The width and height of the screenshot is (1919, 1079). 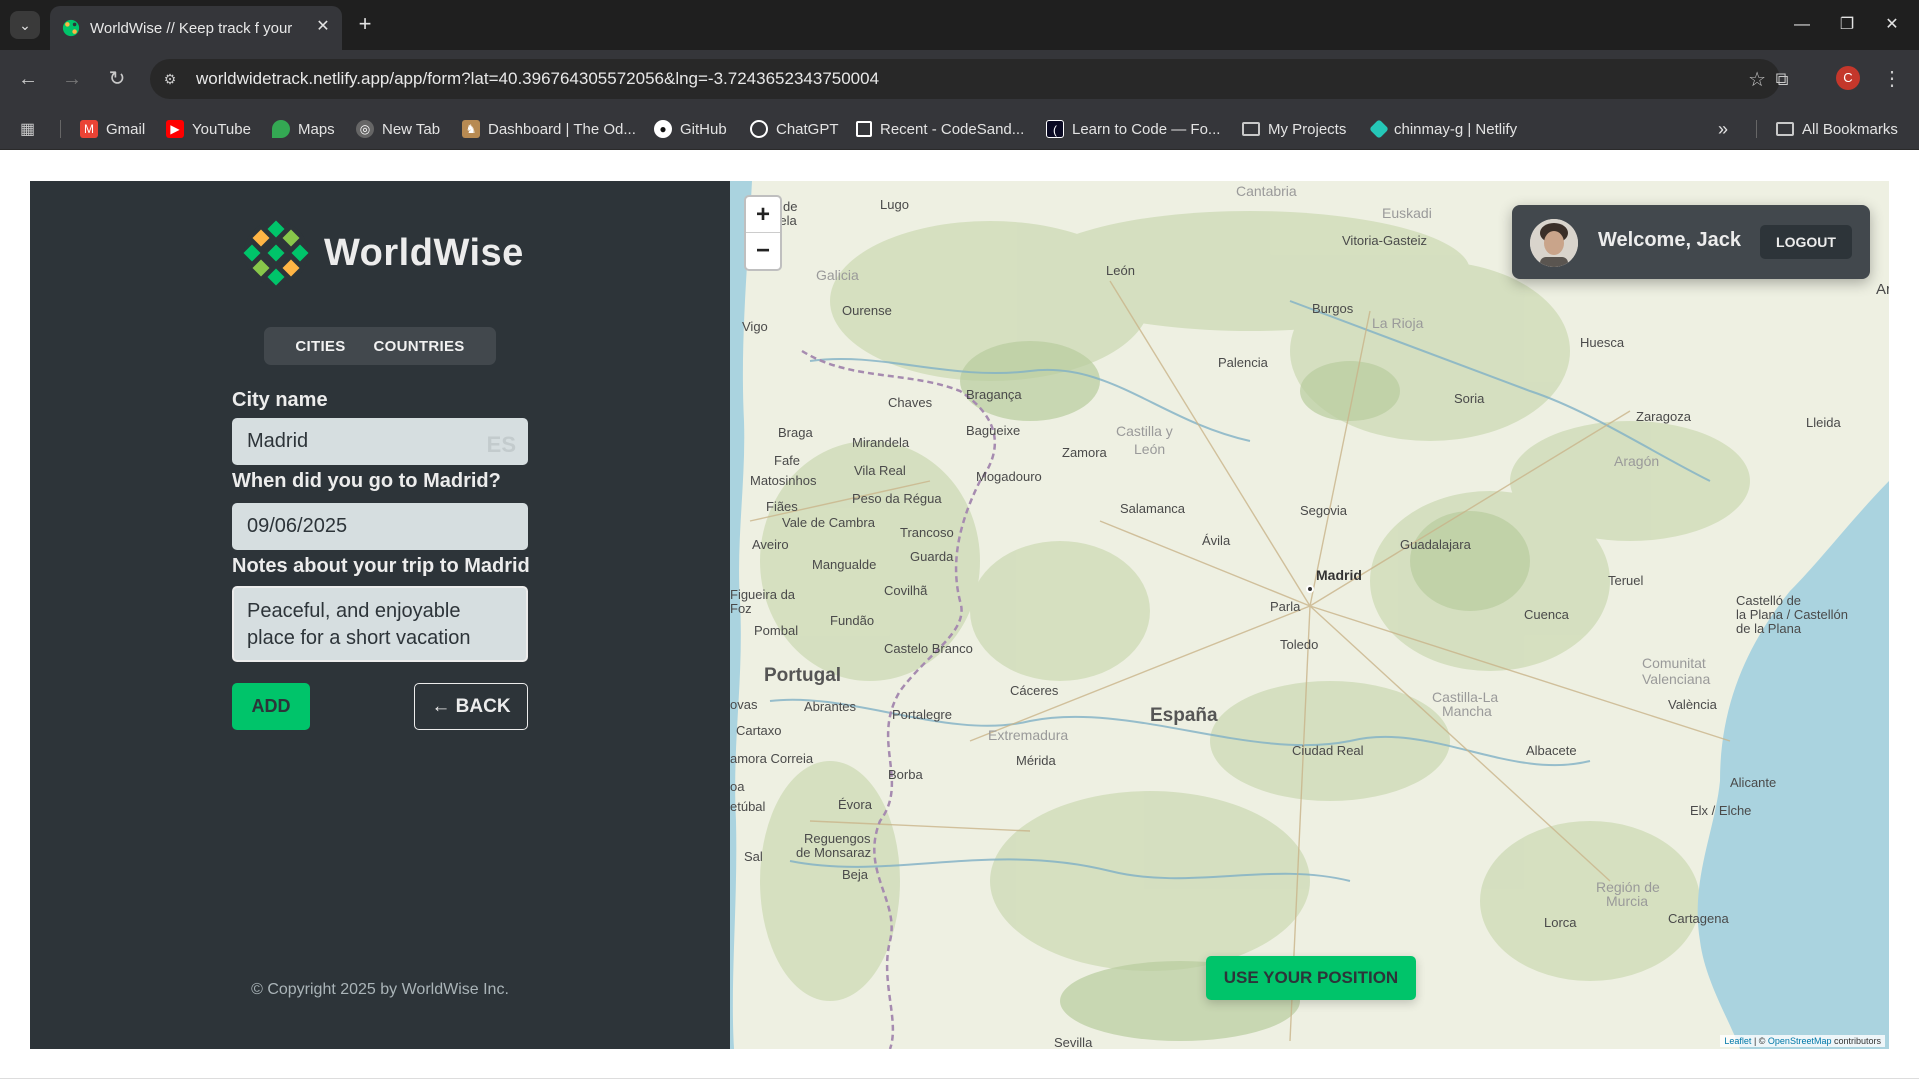 I want to click on bookmark-label: chinmay-g | Netlify, so click(x=1456, y=129).